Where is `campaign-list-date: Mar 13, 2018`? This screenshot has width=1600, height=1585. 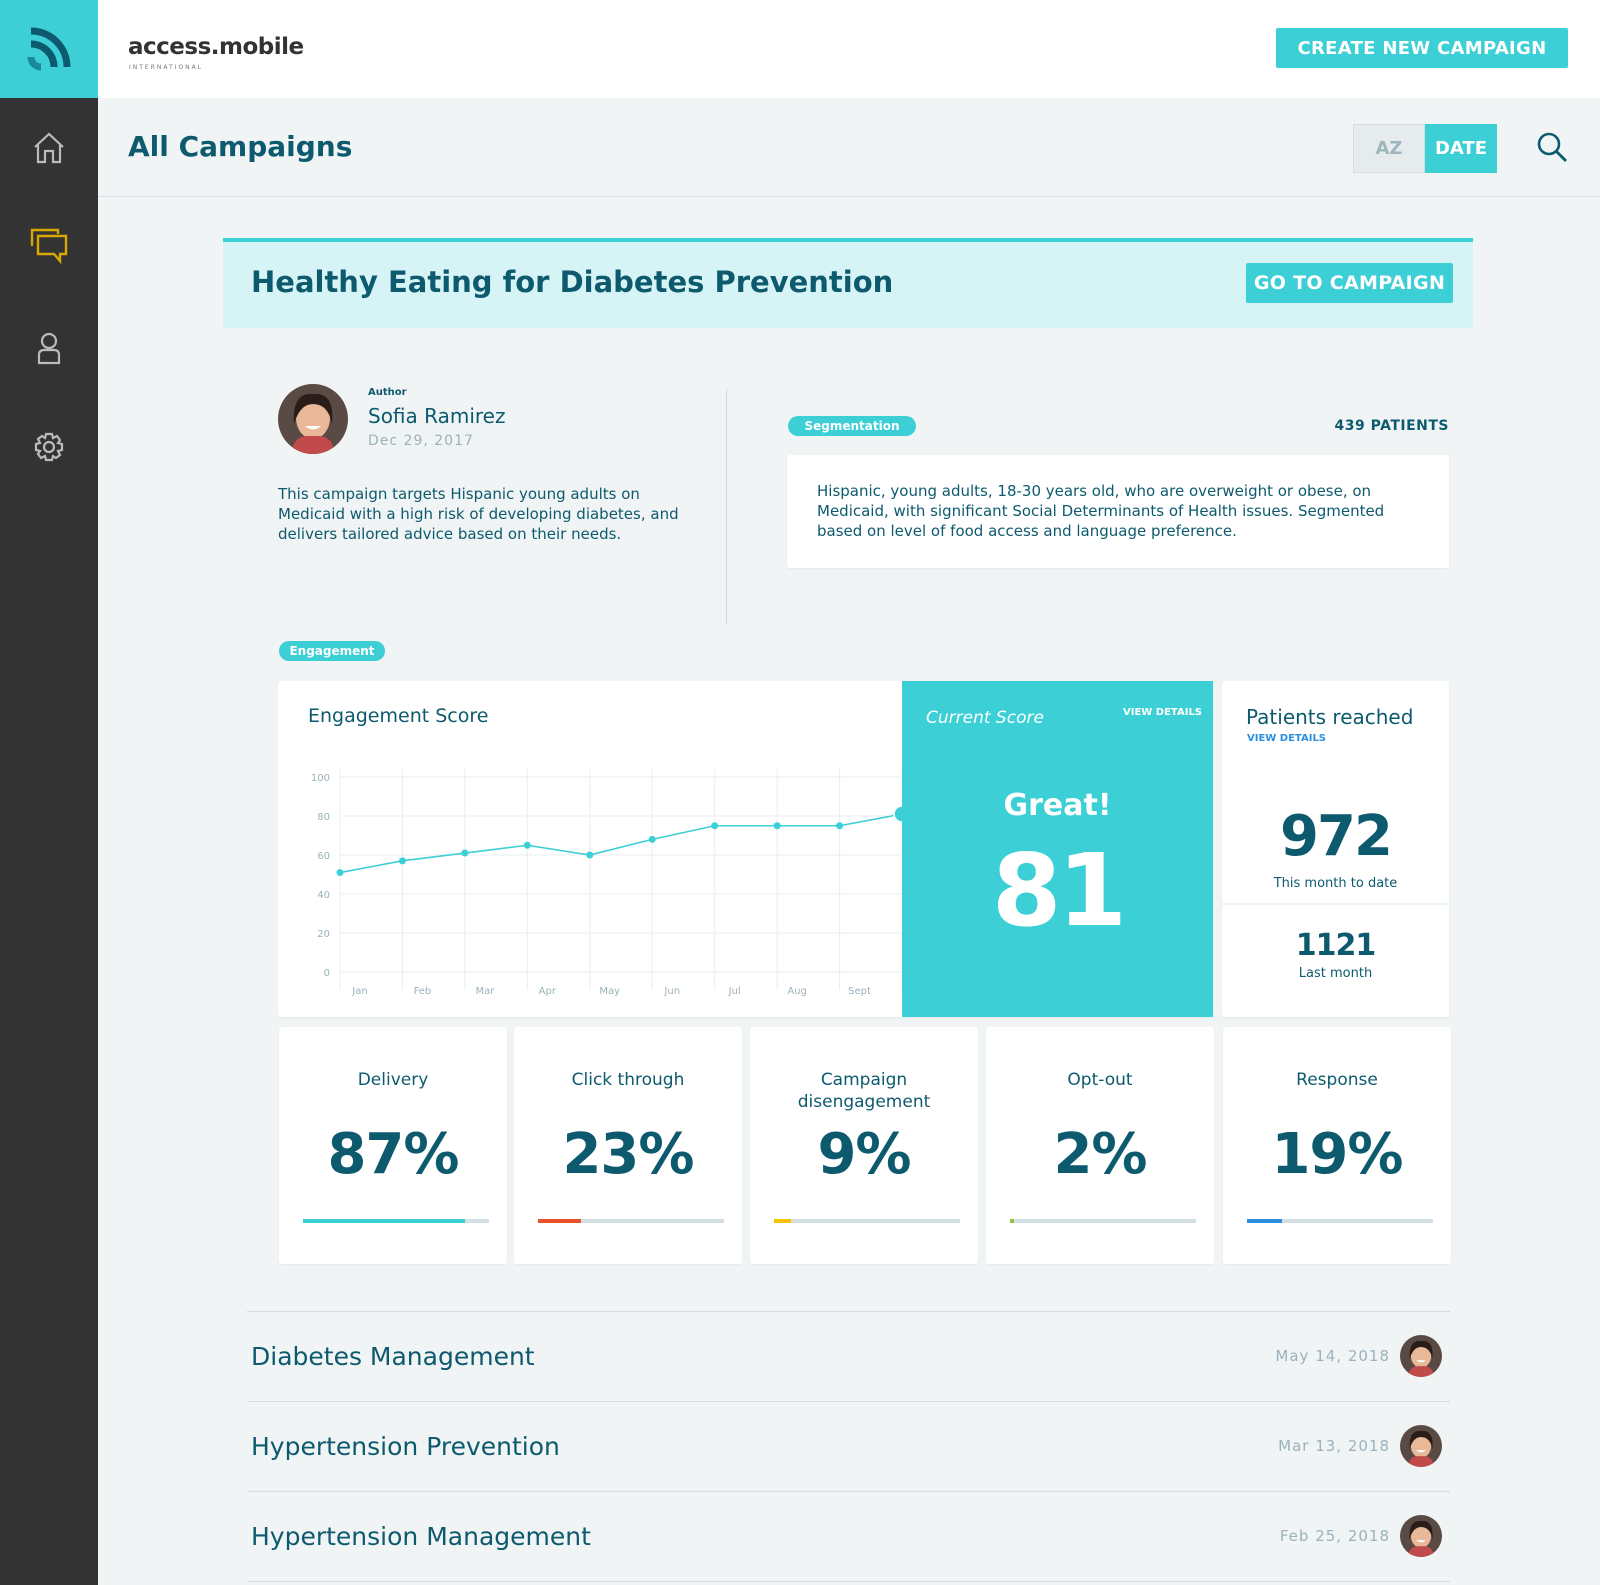 campaign-list-date: Mar 13, 2018 is located at coordinates (1334, 1446).